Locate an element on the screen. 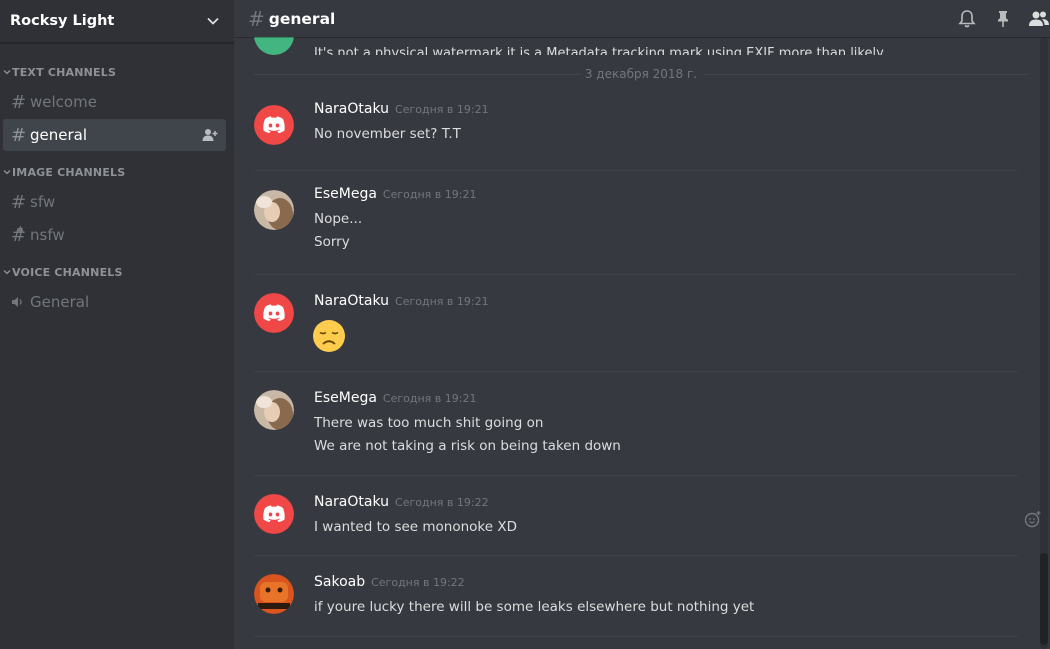 The image size is (1050, 649). category-label: VOICE CHANNELS is located at coordinates (67, 272).